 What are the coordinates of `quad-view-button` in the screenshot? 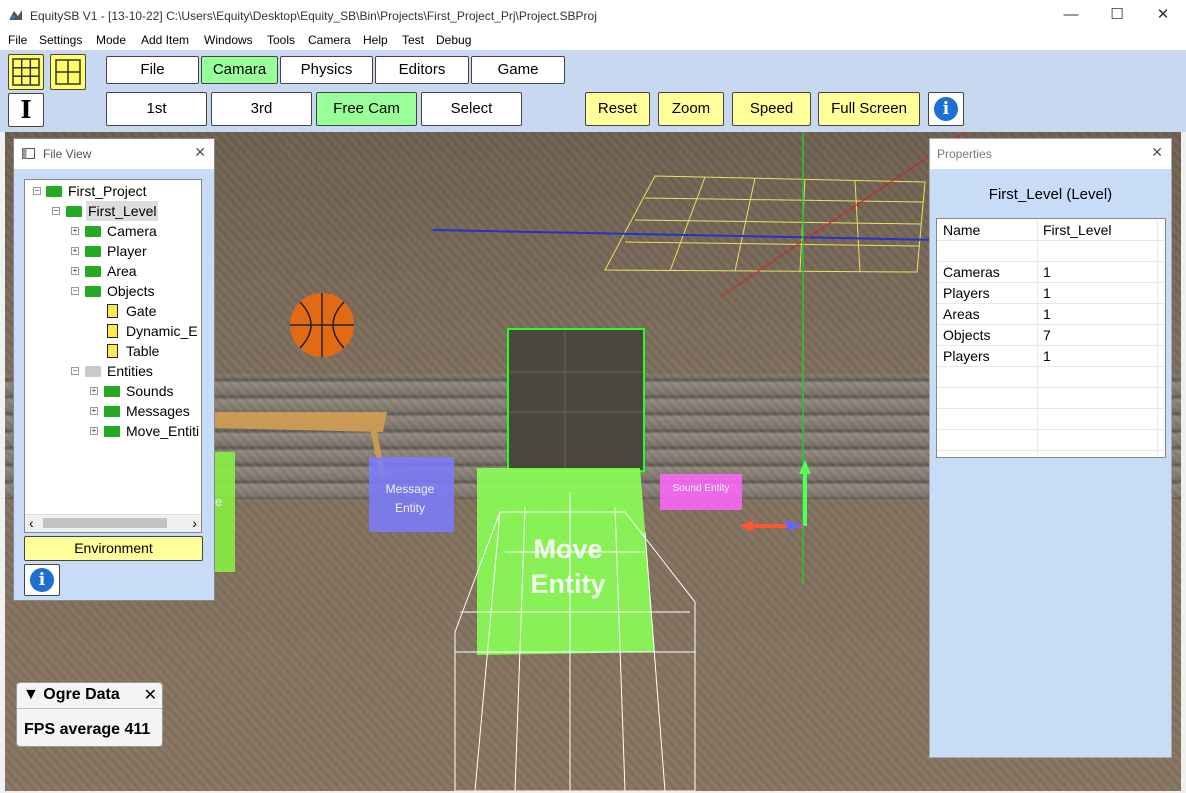 It's located at (68, 72).